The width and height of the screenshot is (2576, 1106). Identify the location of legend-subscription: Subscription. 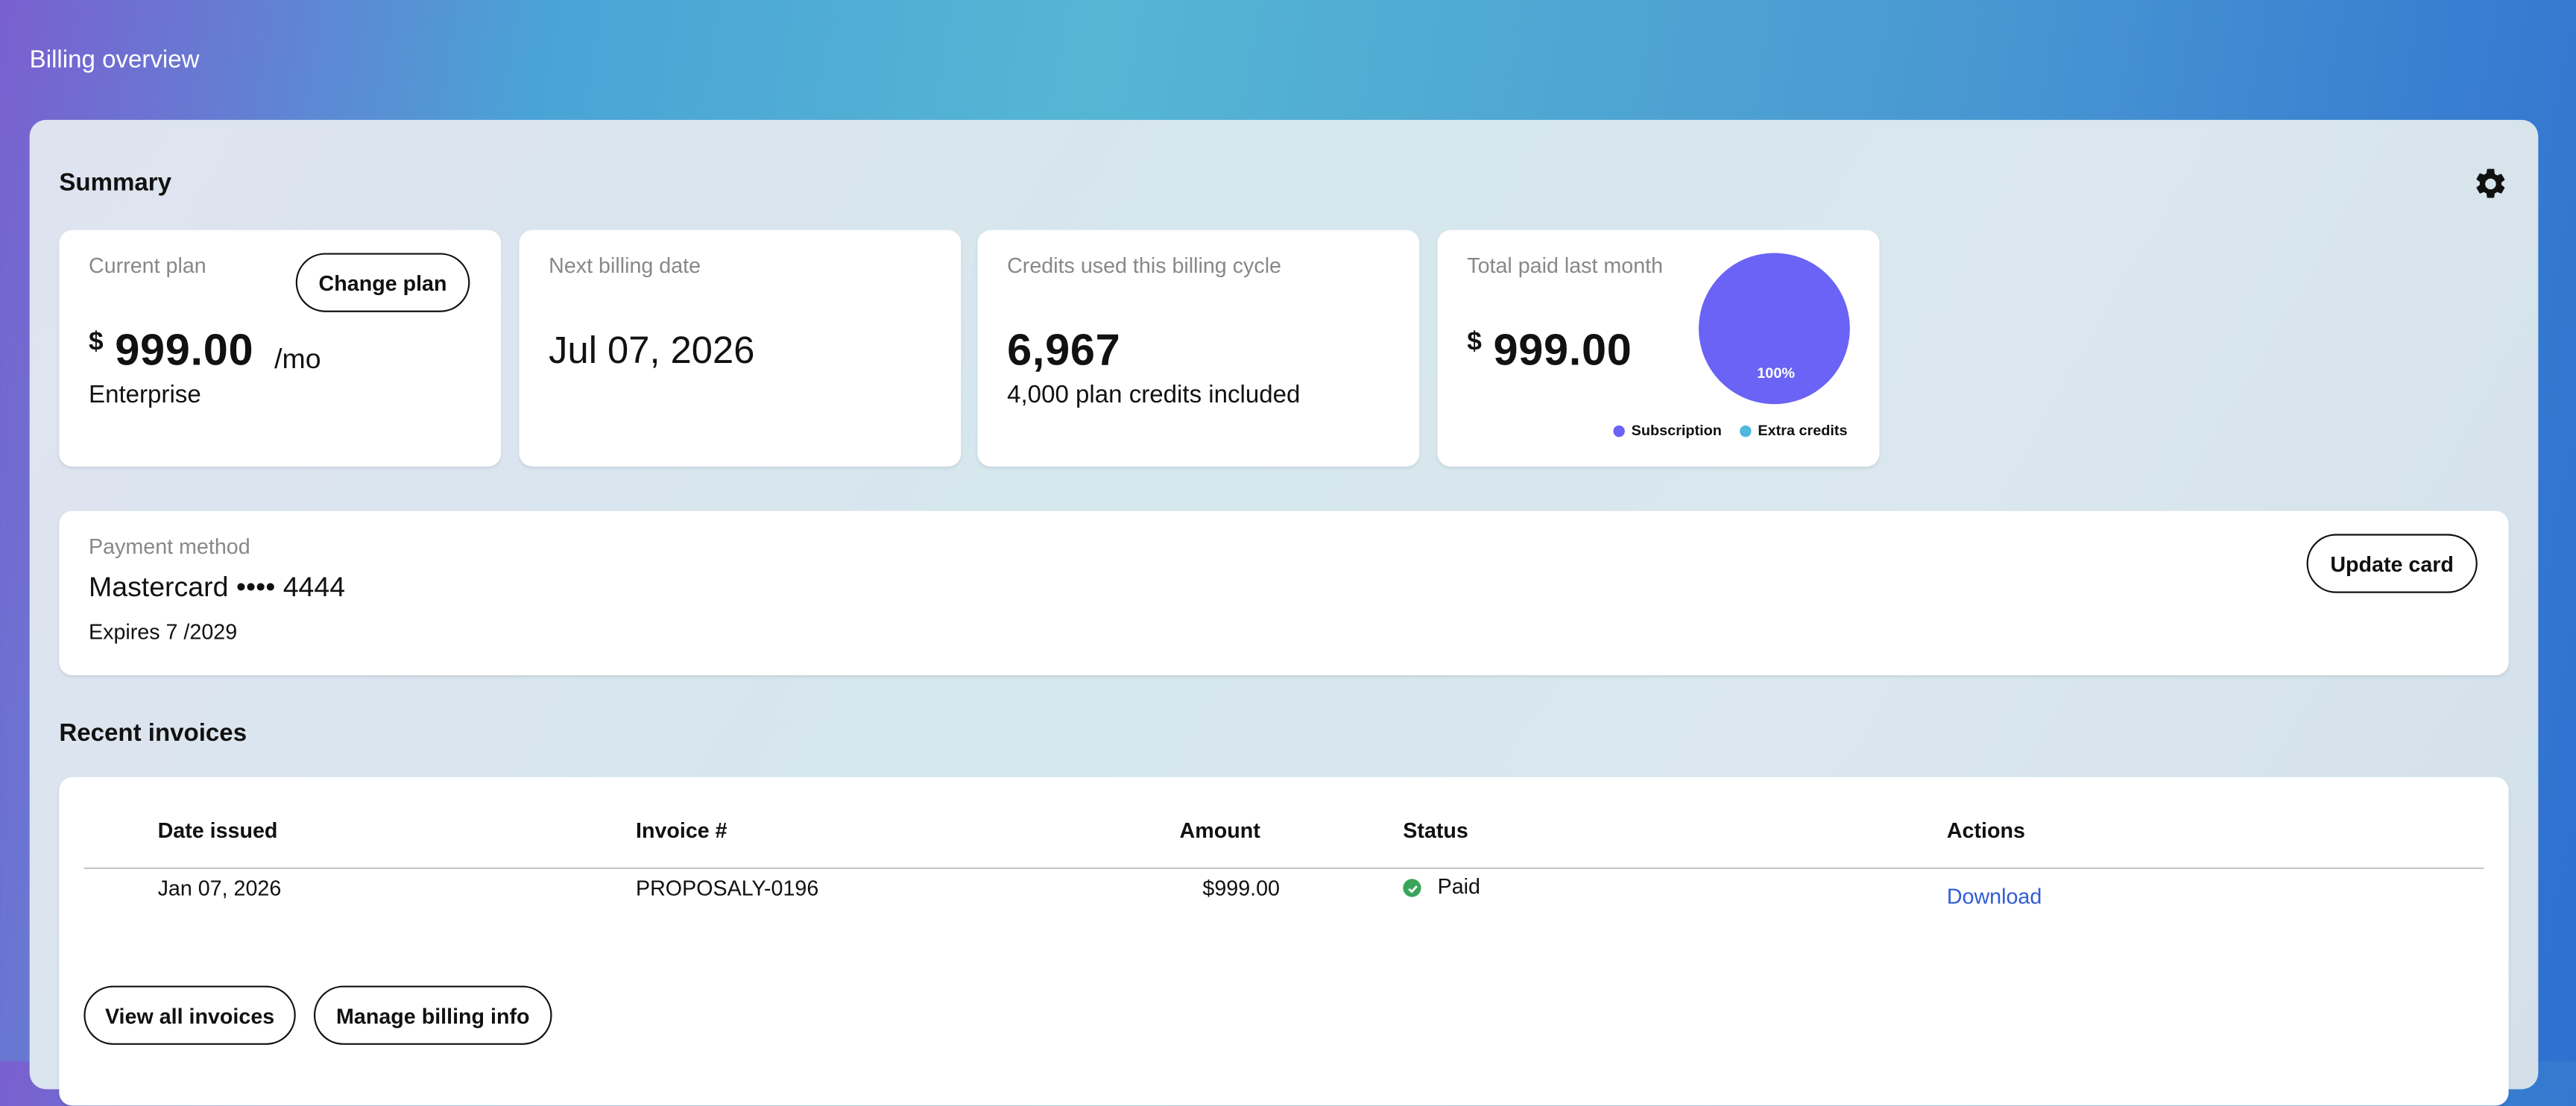
(1667, 431).